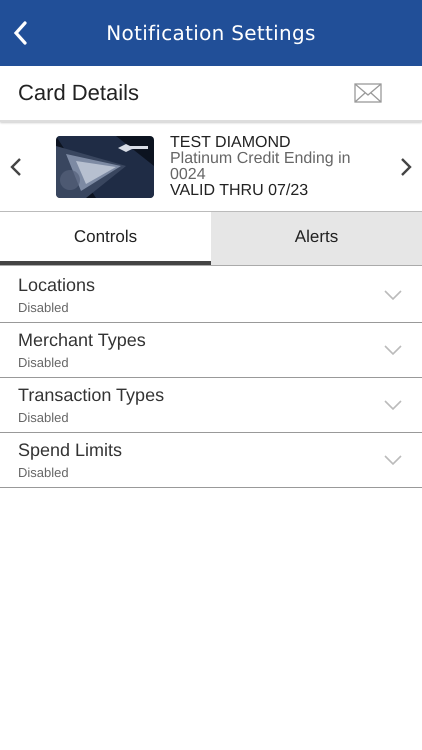 The height and width of the screenshot is (750, 422). I want to click on control-title: Transaction Types, so click(92, 395).